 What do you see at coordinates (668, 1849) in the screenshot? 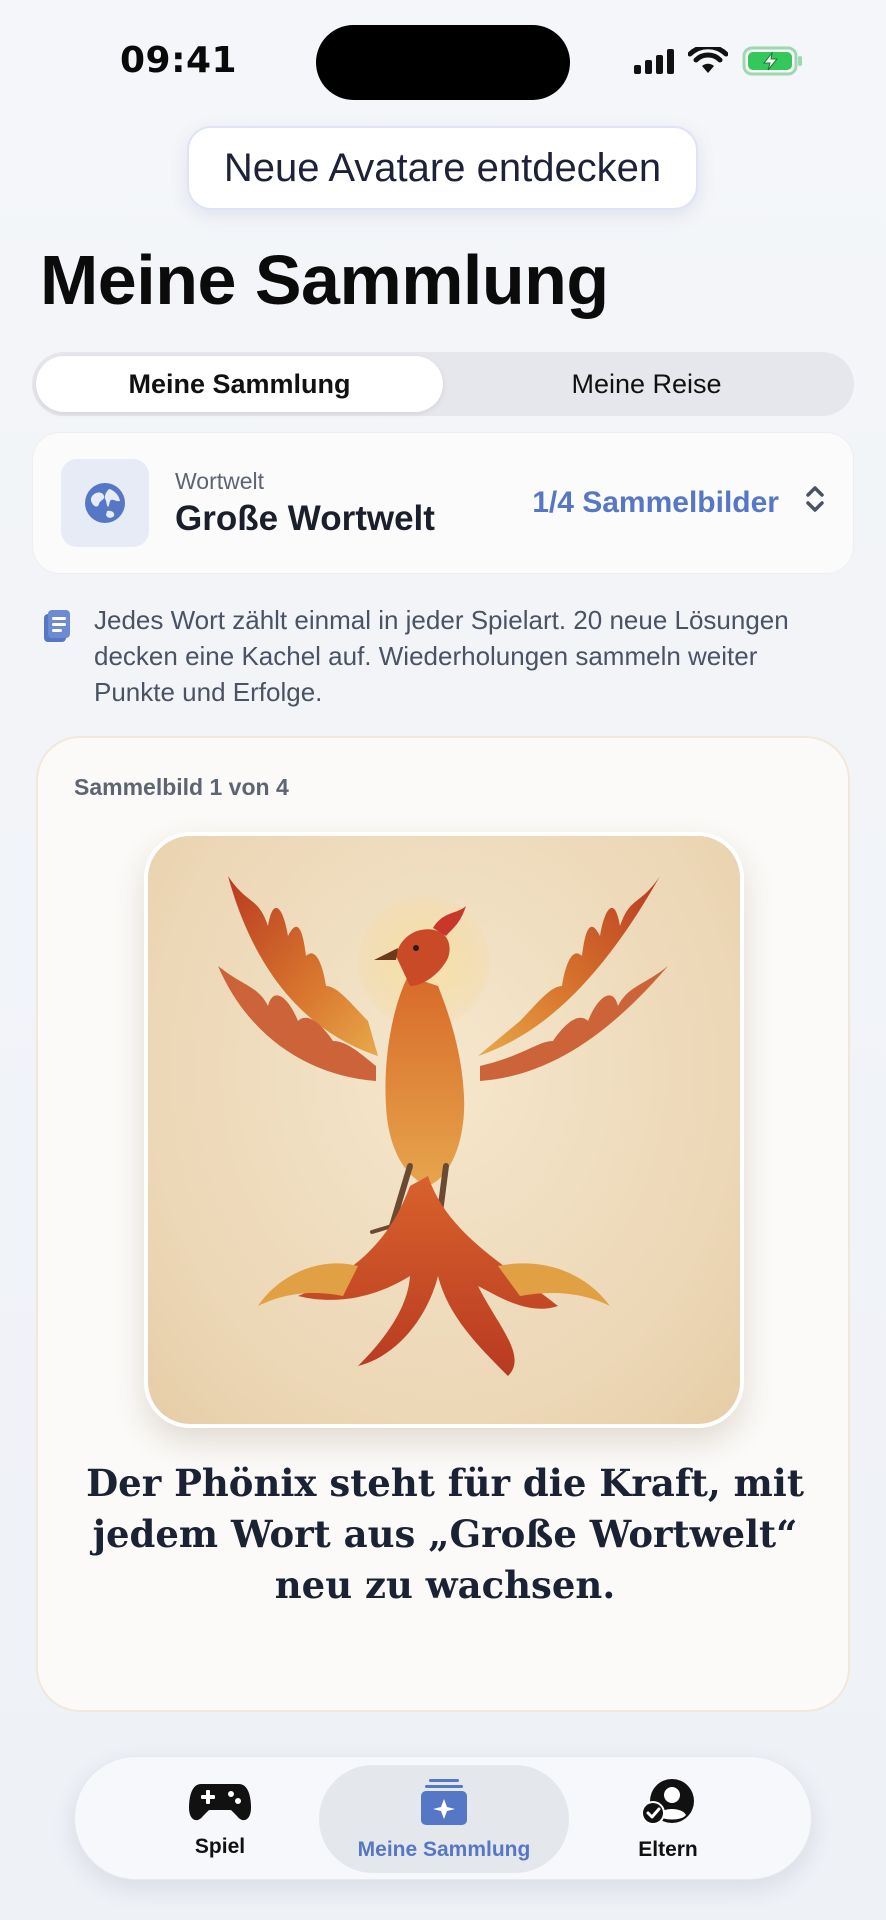
I see `tab-label-eltern: Eltern` at bounding box center [668, 1849].